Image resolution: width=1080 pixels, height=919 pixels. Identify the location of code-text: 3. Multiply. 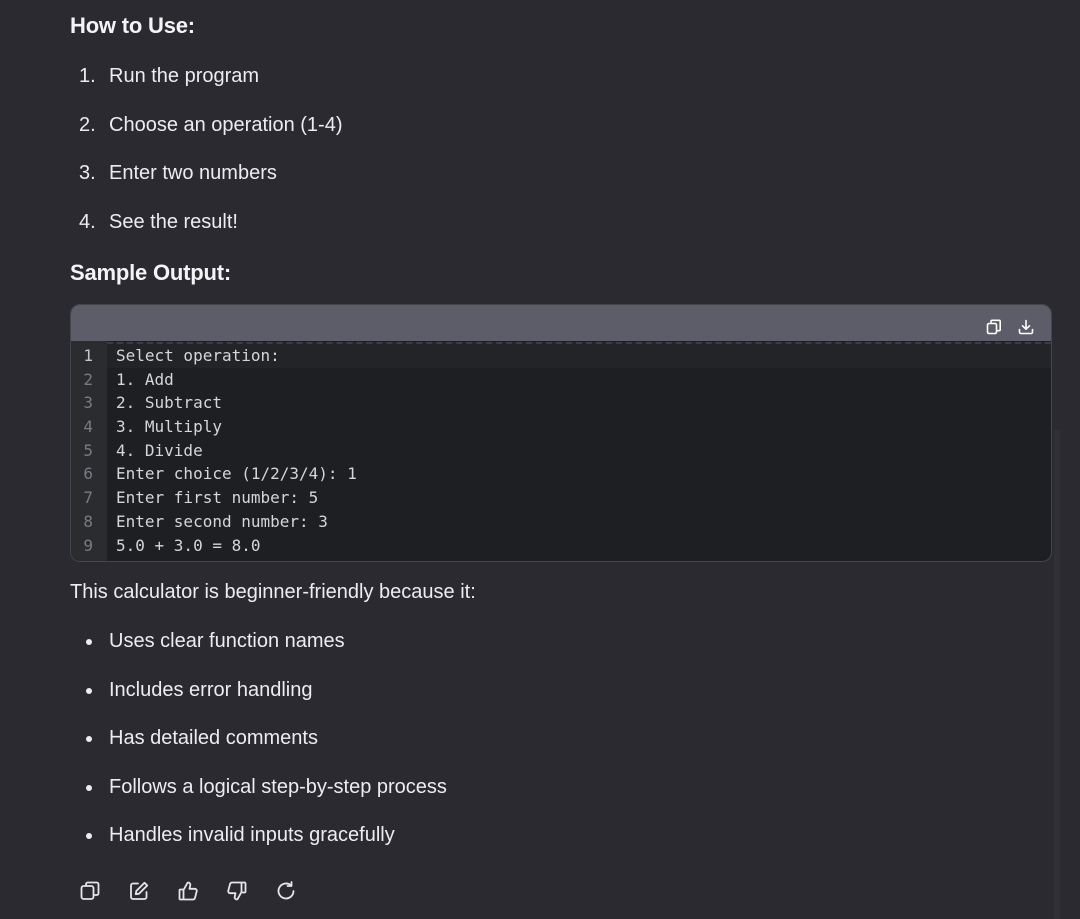
(169, 427).